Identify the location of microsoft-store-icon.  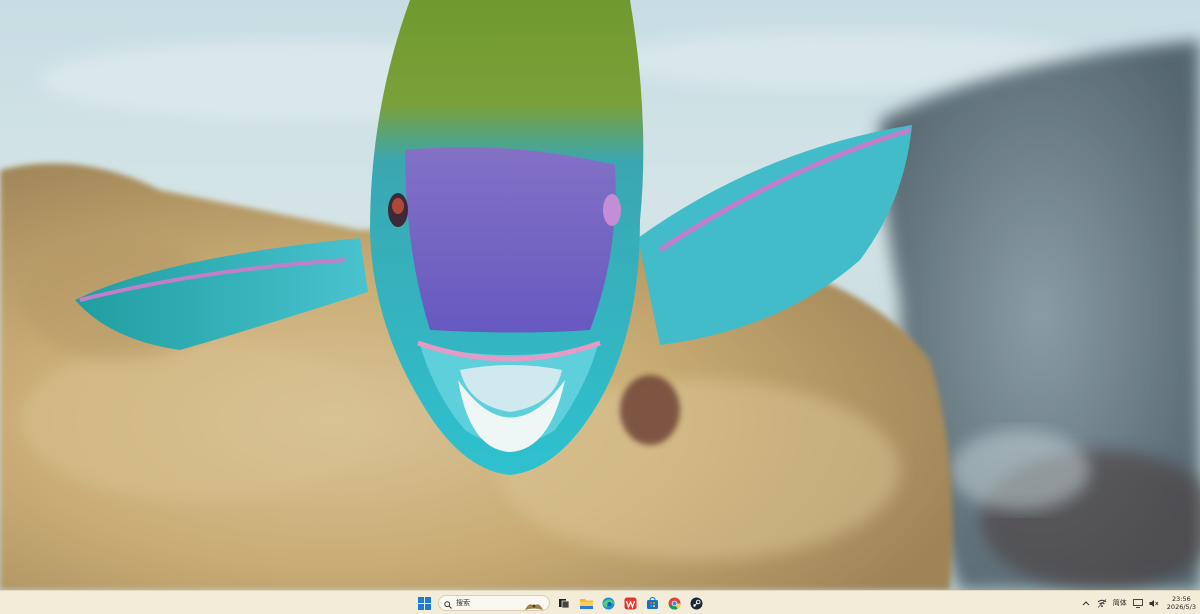
(652, 603).